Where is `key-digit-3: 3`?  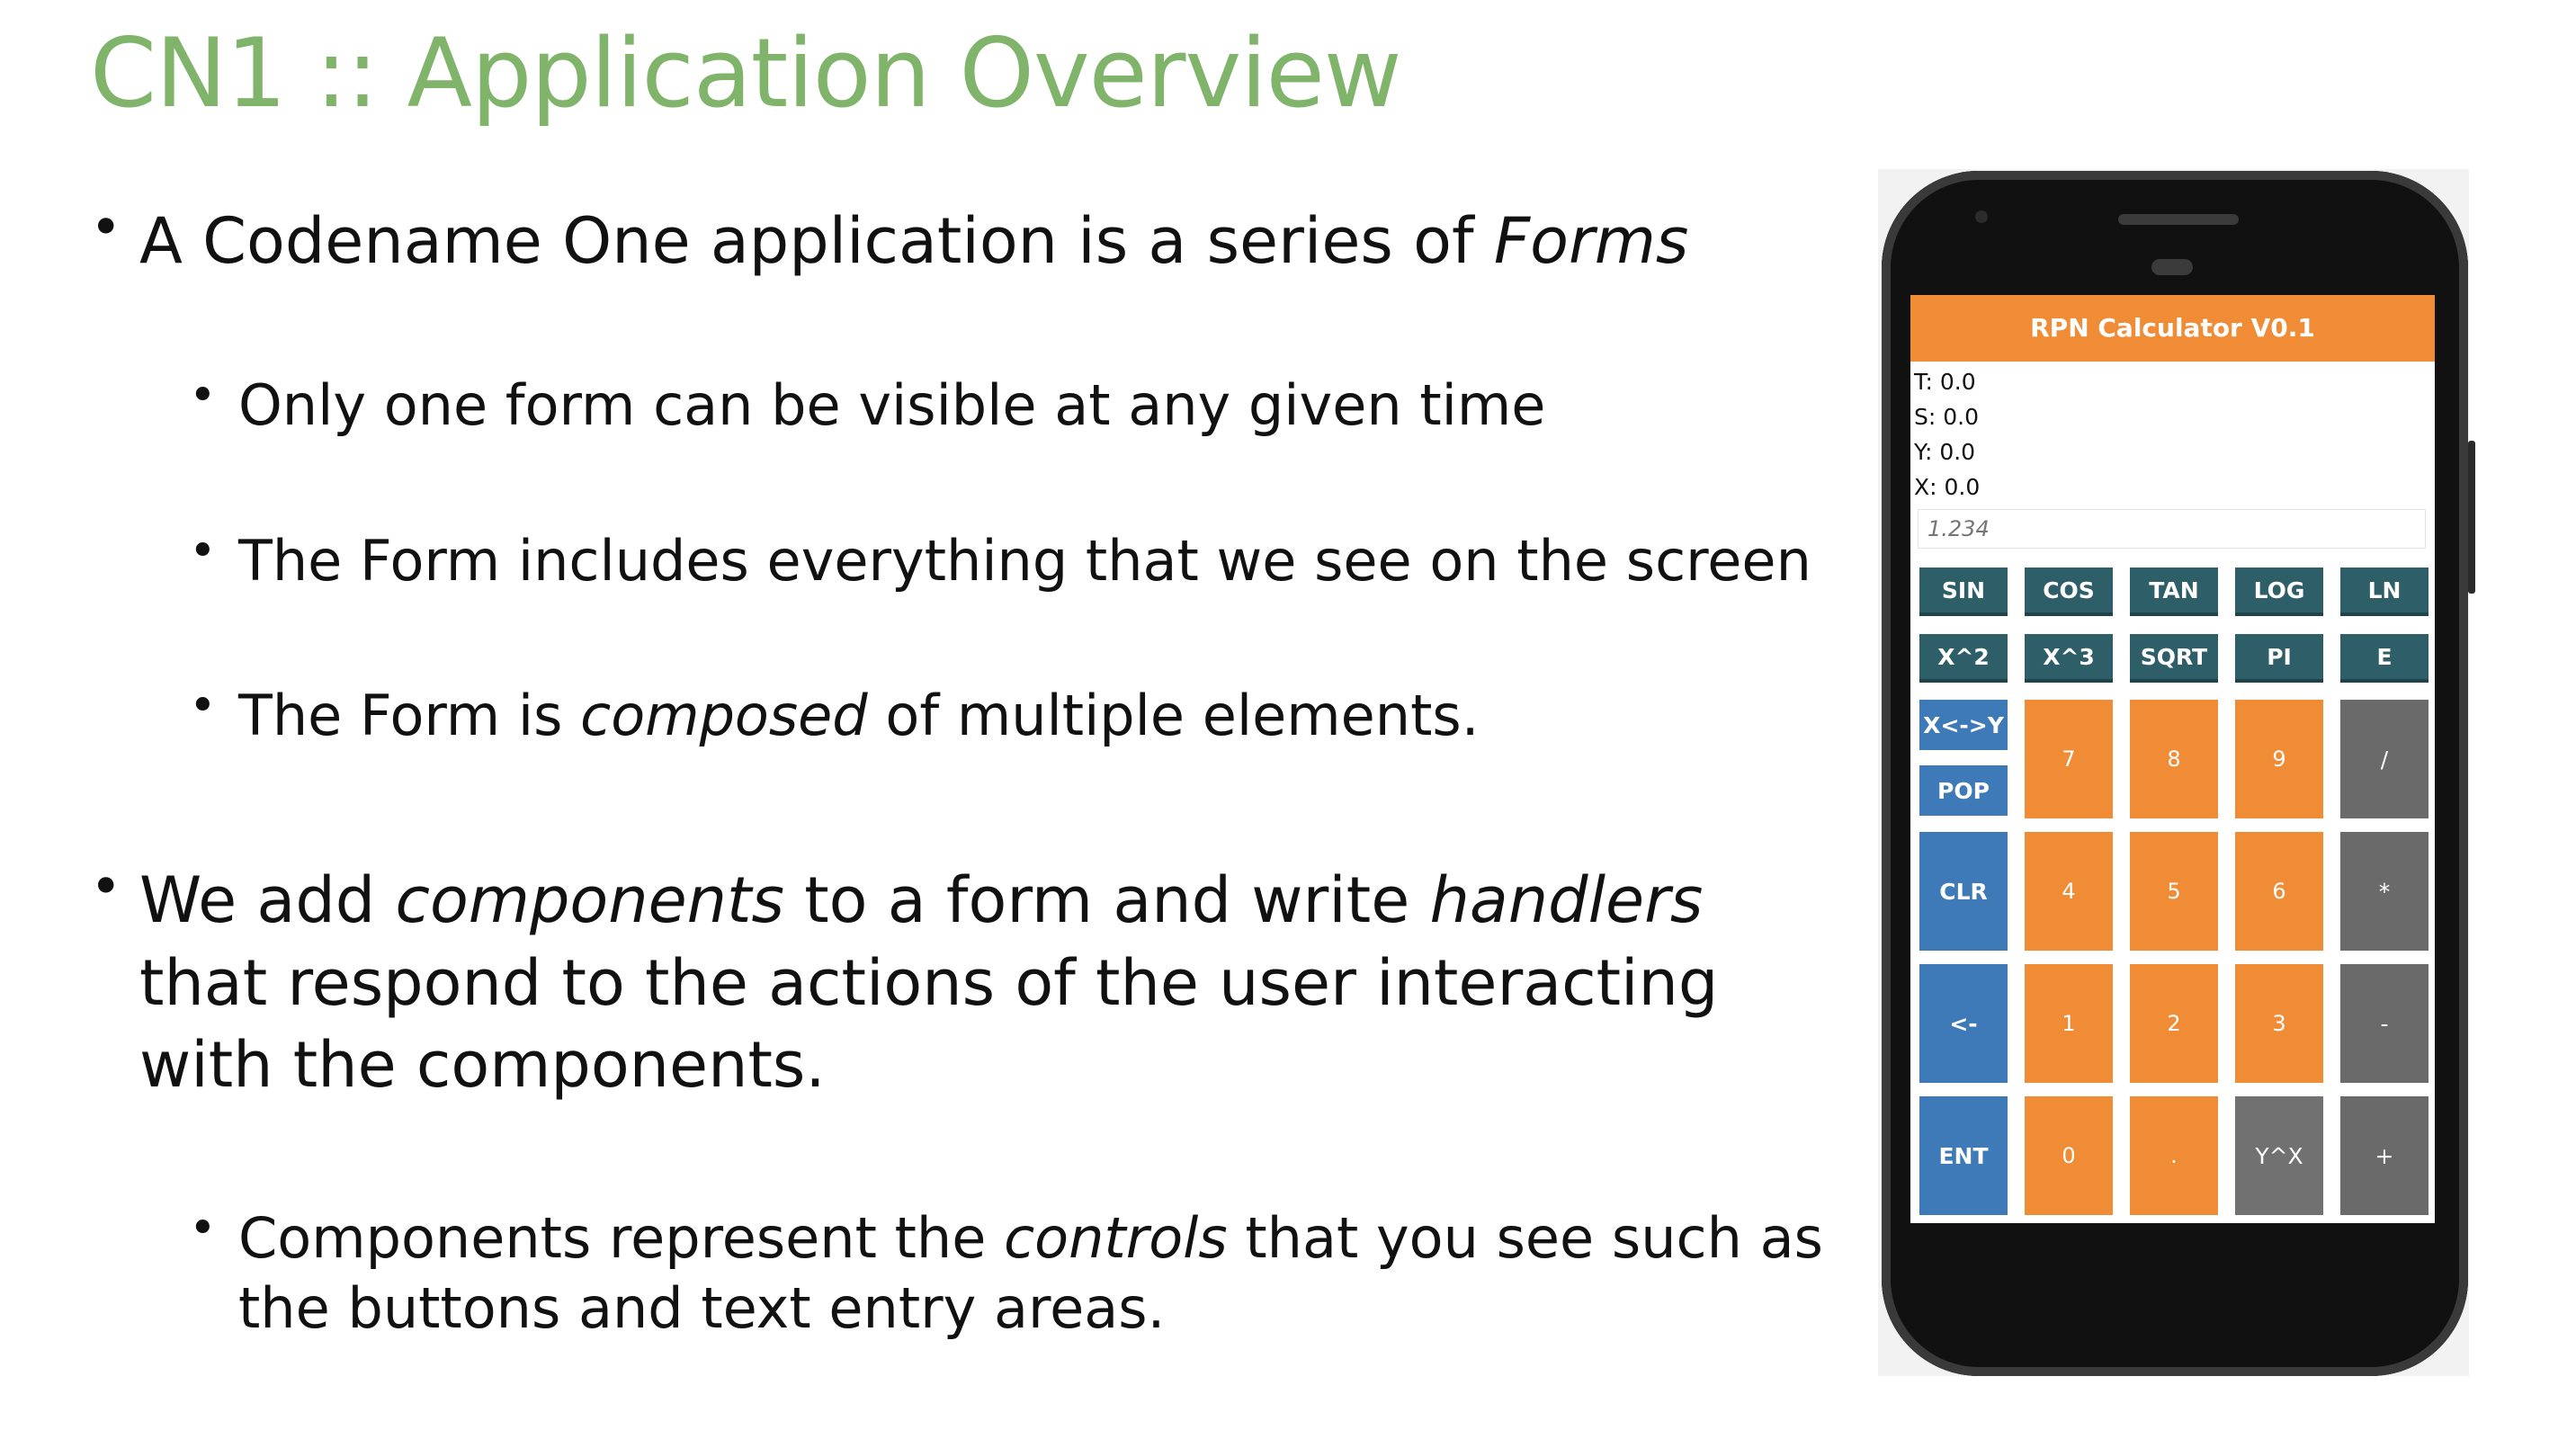
key-digit-3: 3 is located at coordinates (2279, 1024).